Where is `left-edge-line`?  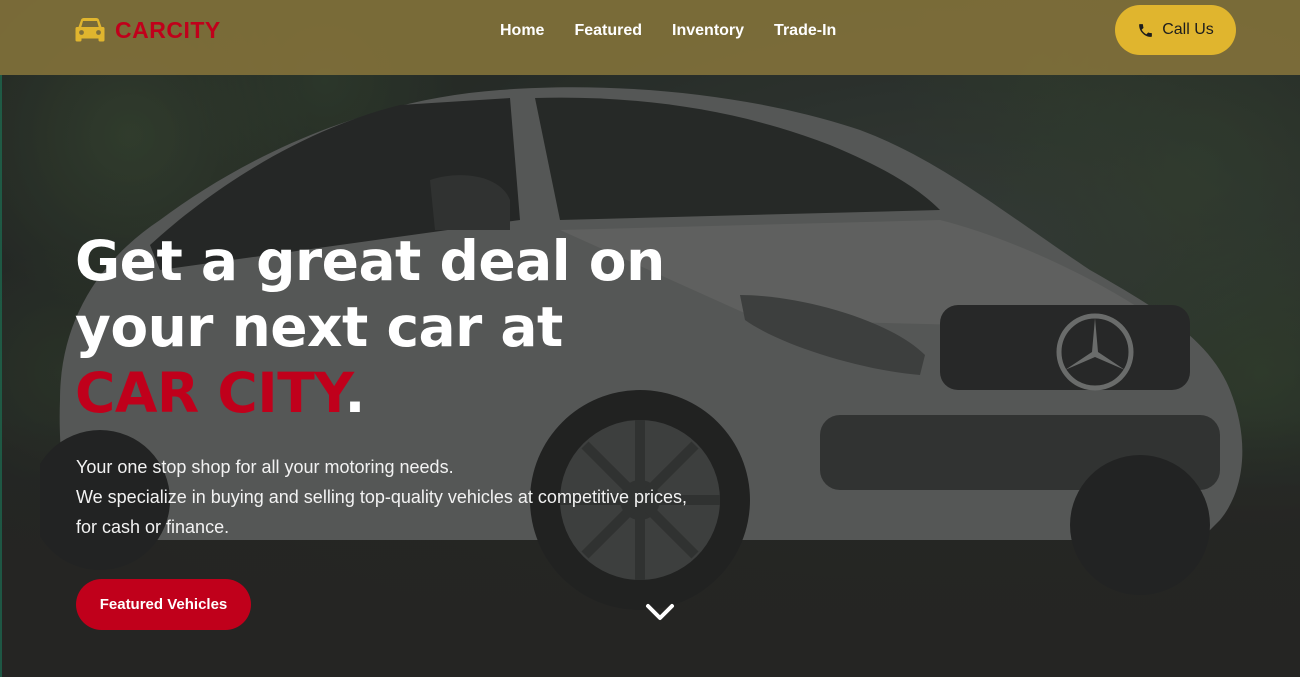 left-edge-line is located at coordinates (1, 376).